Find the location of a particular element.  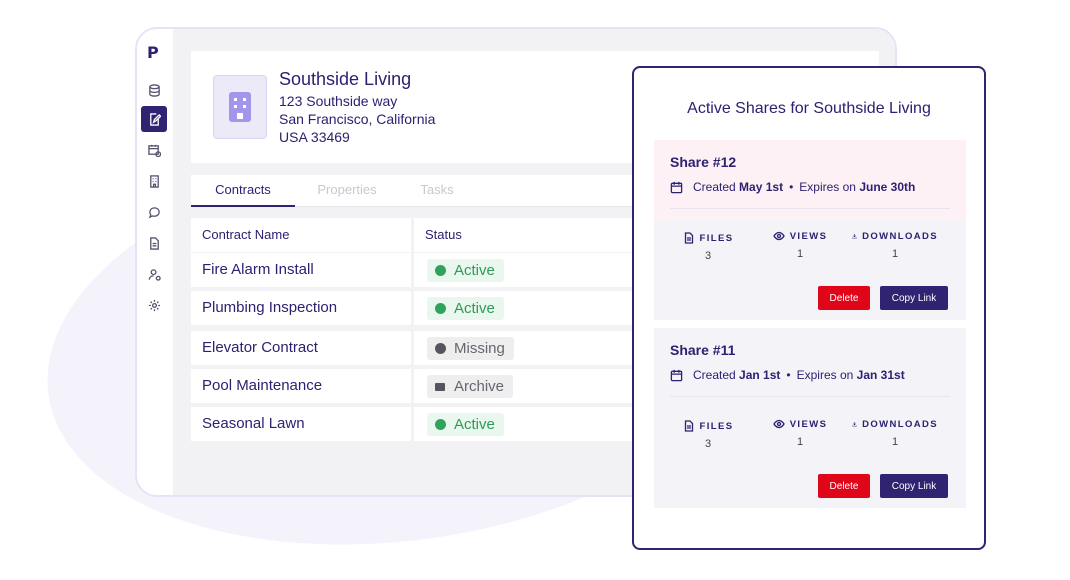

contract-sign-icon is located at coordinates (155, 119).